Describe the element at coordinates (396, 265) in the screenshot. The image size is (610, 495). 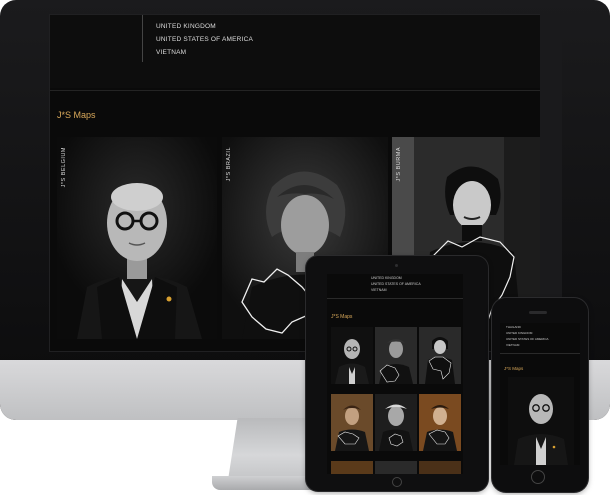
I see `tablet-camera` at that location.